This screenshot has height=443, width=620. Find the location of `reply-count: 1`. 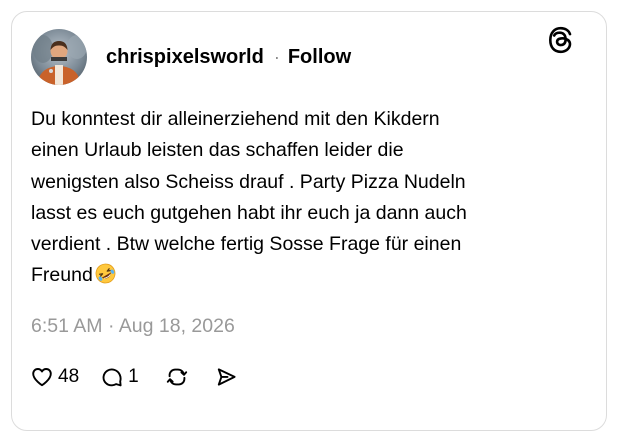

reply-count: 1 is located at coordinates (133, 376).